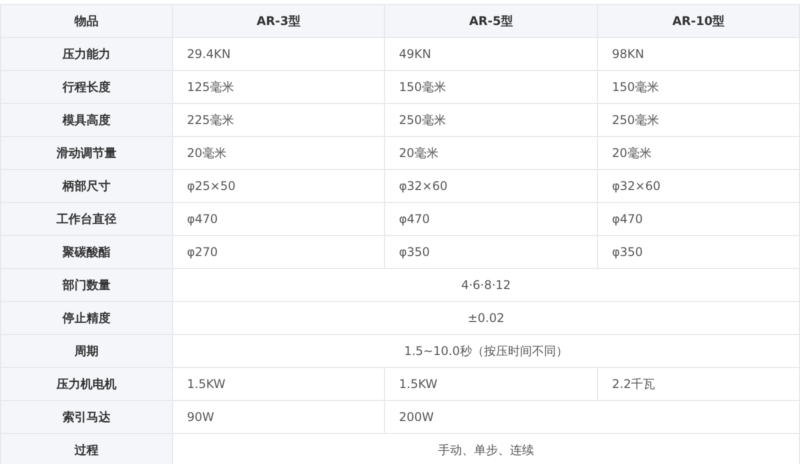 The image size is (800, 464). I want to click on column-header: AR-3型, so click(278, 21).